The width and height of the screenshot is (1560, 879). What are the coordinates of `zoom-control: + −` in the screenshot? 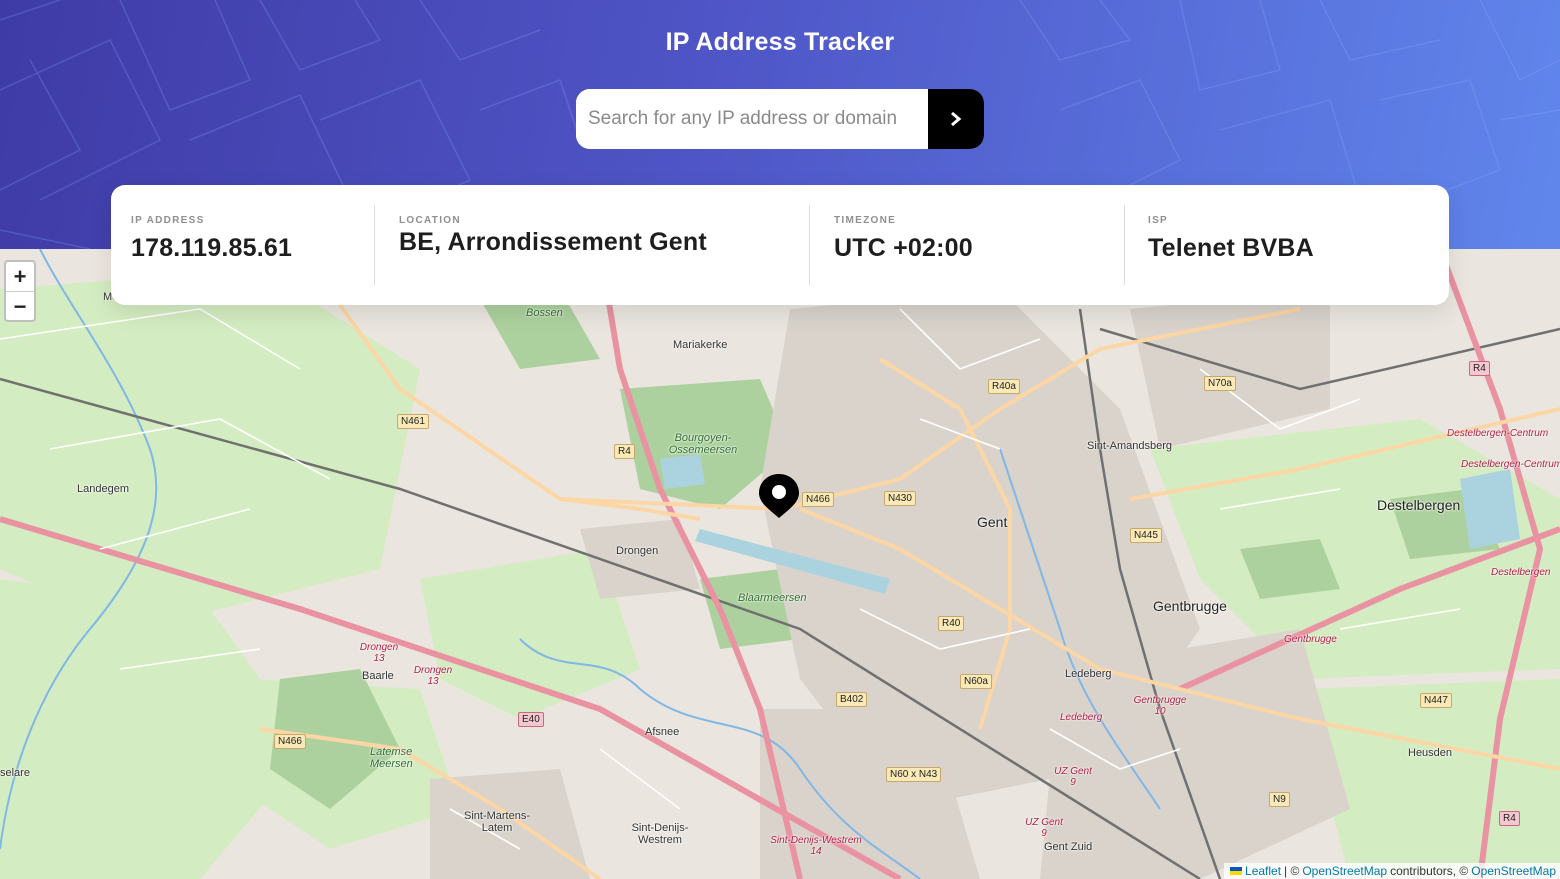 It's located at (20, 291).